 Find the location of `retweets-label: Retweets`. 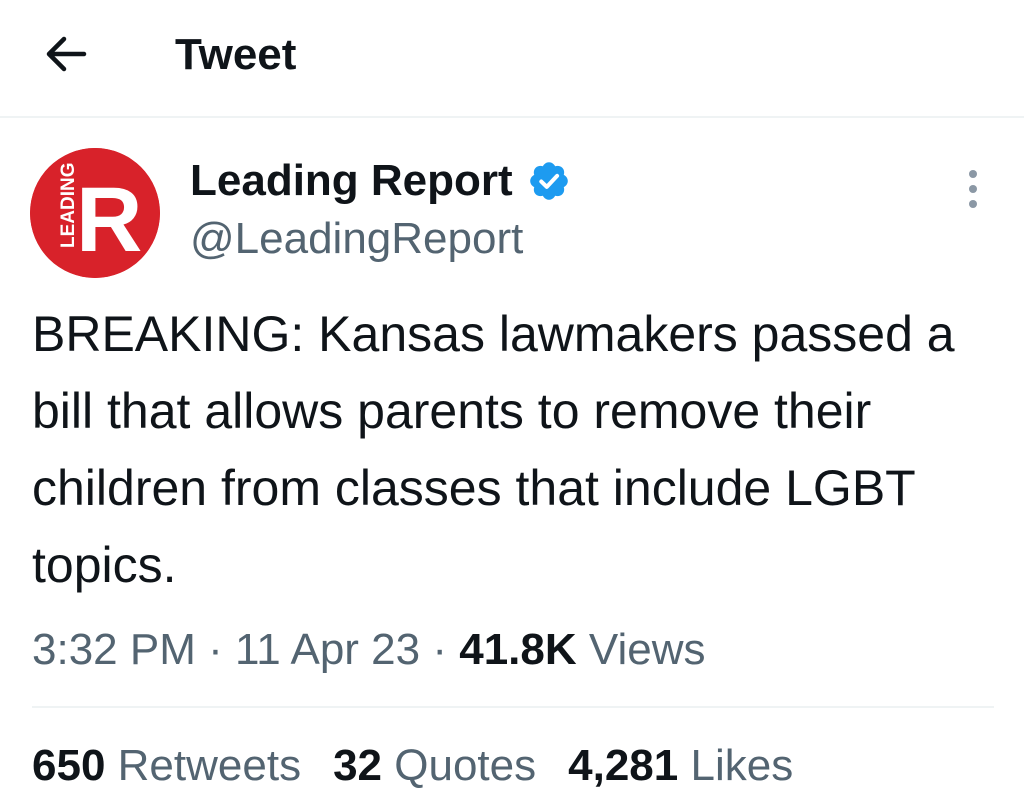

retweets-label: Retweets is located at coordinates (209, 765).